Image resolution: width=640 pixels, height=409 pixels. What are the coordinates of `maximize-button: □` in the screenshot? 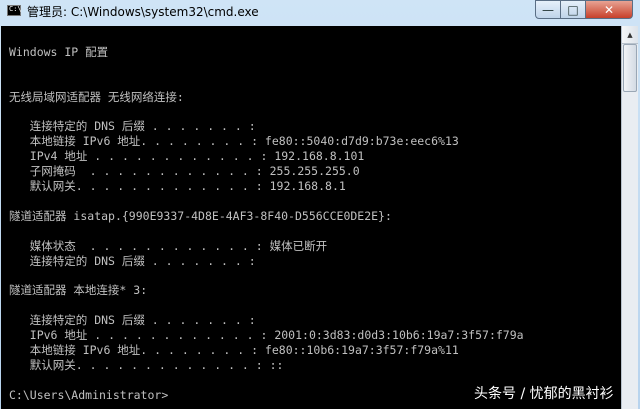 It's located at (573, 9).